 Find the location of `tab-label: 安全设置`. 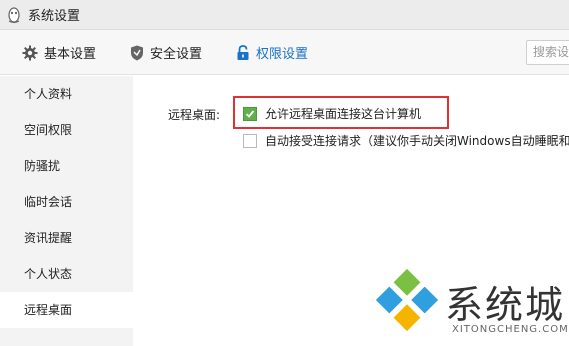

tab-label: 安全设置 is located at coordinates (176, 54).